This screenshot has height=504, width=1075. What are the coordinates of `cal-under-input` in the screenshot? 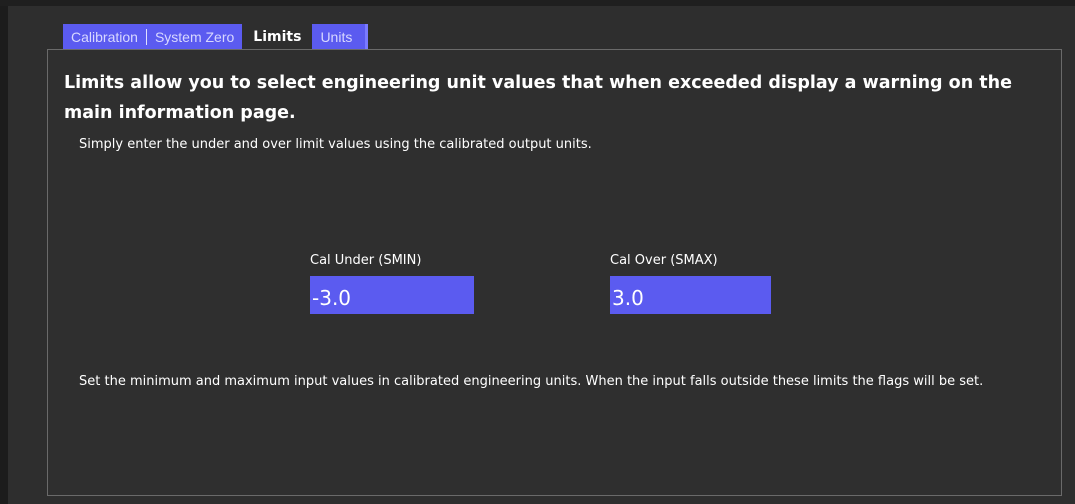 It's located at (392, 295).